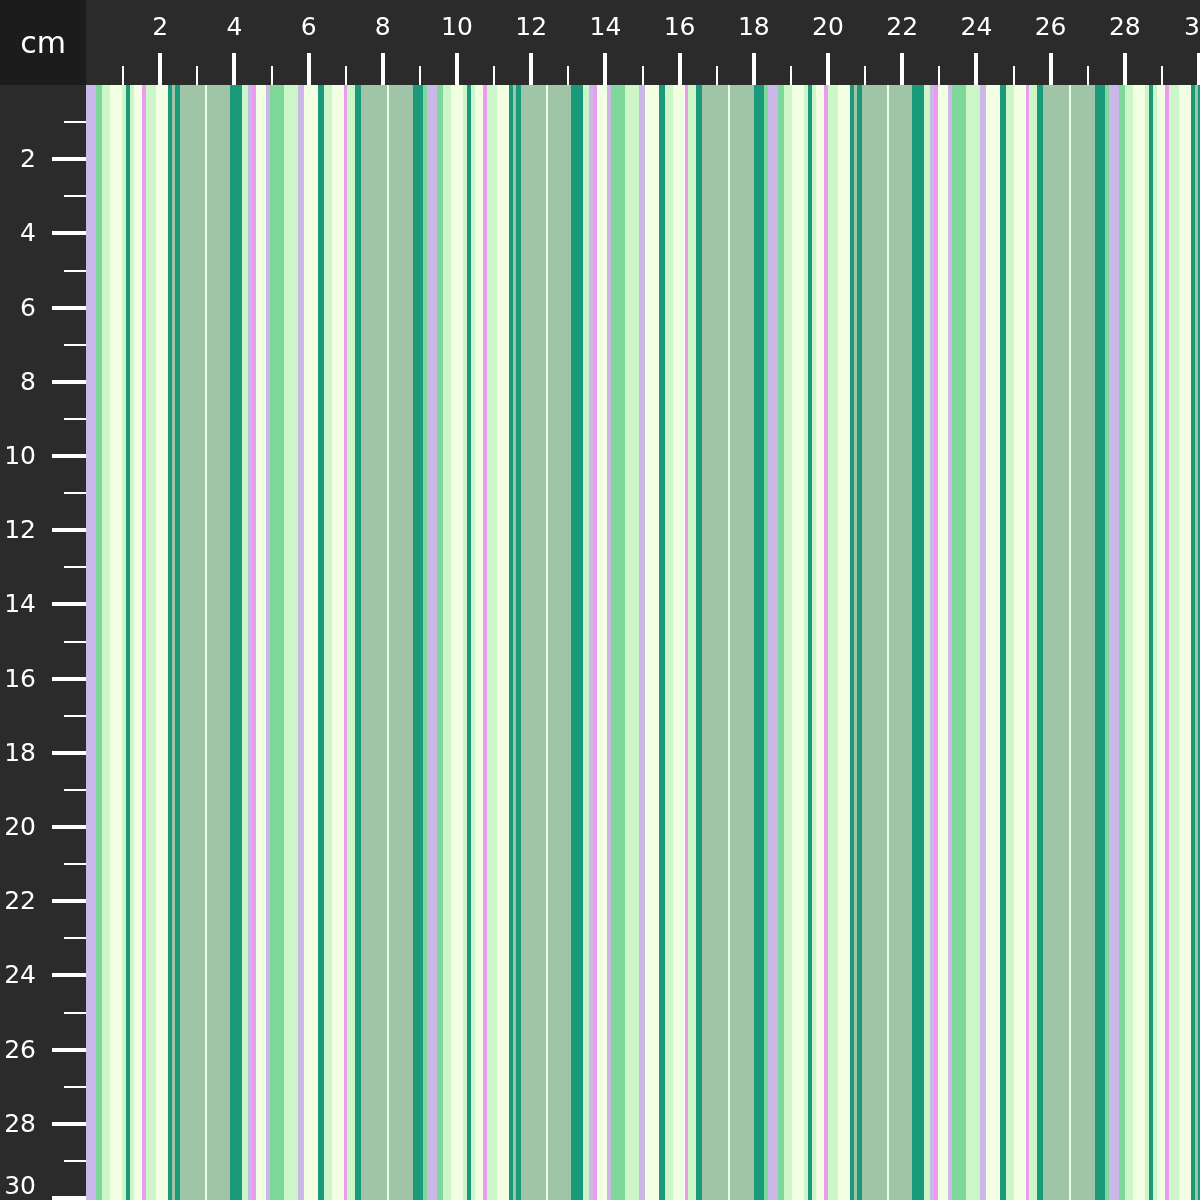 This screenshot has width=1200, height=1200. I want to click on ruler-label: 3, so click(1192, 26).